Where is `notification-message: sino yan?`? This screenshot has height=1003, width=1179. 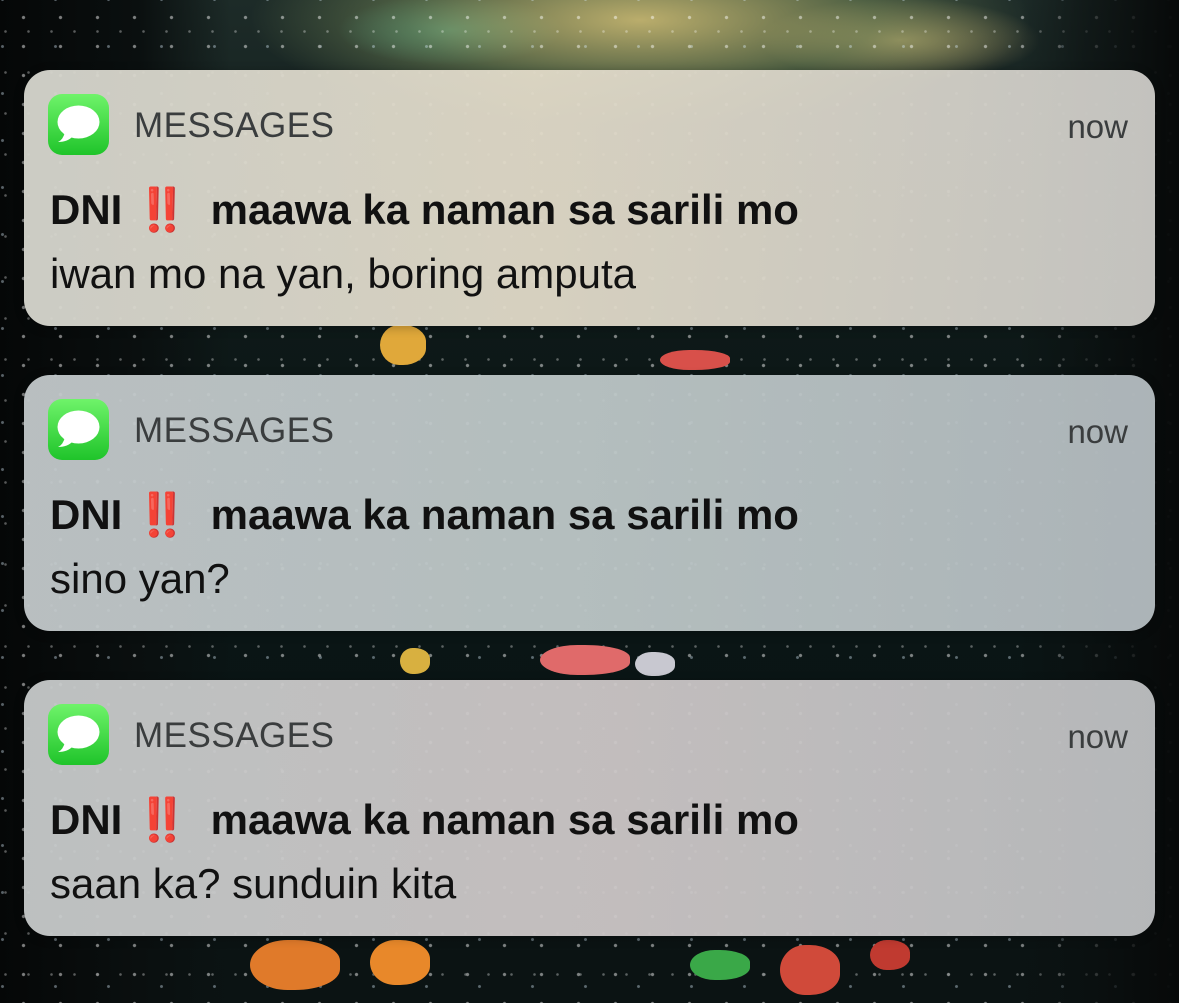 notification-message: sino yan? is located at coordinates (140, 578).